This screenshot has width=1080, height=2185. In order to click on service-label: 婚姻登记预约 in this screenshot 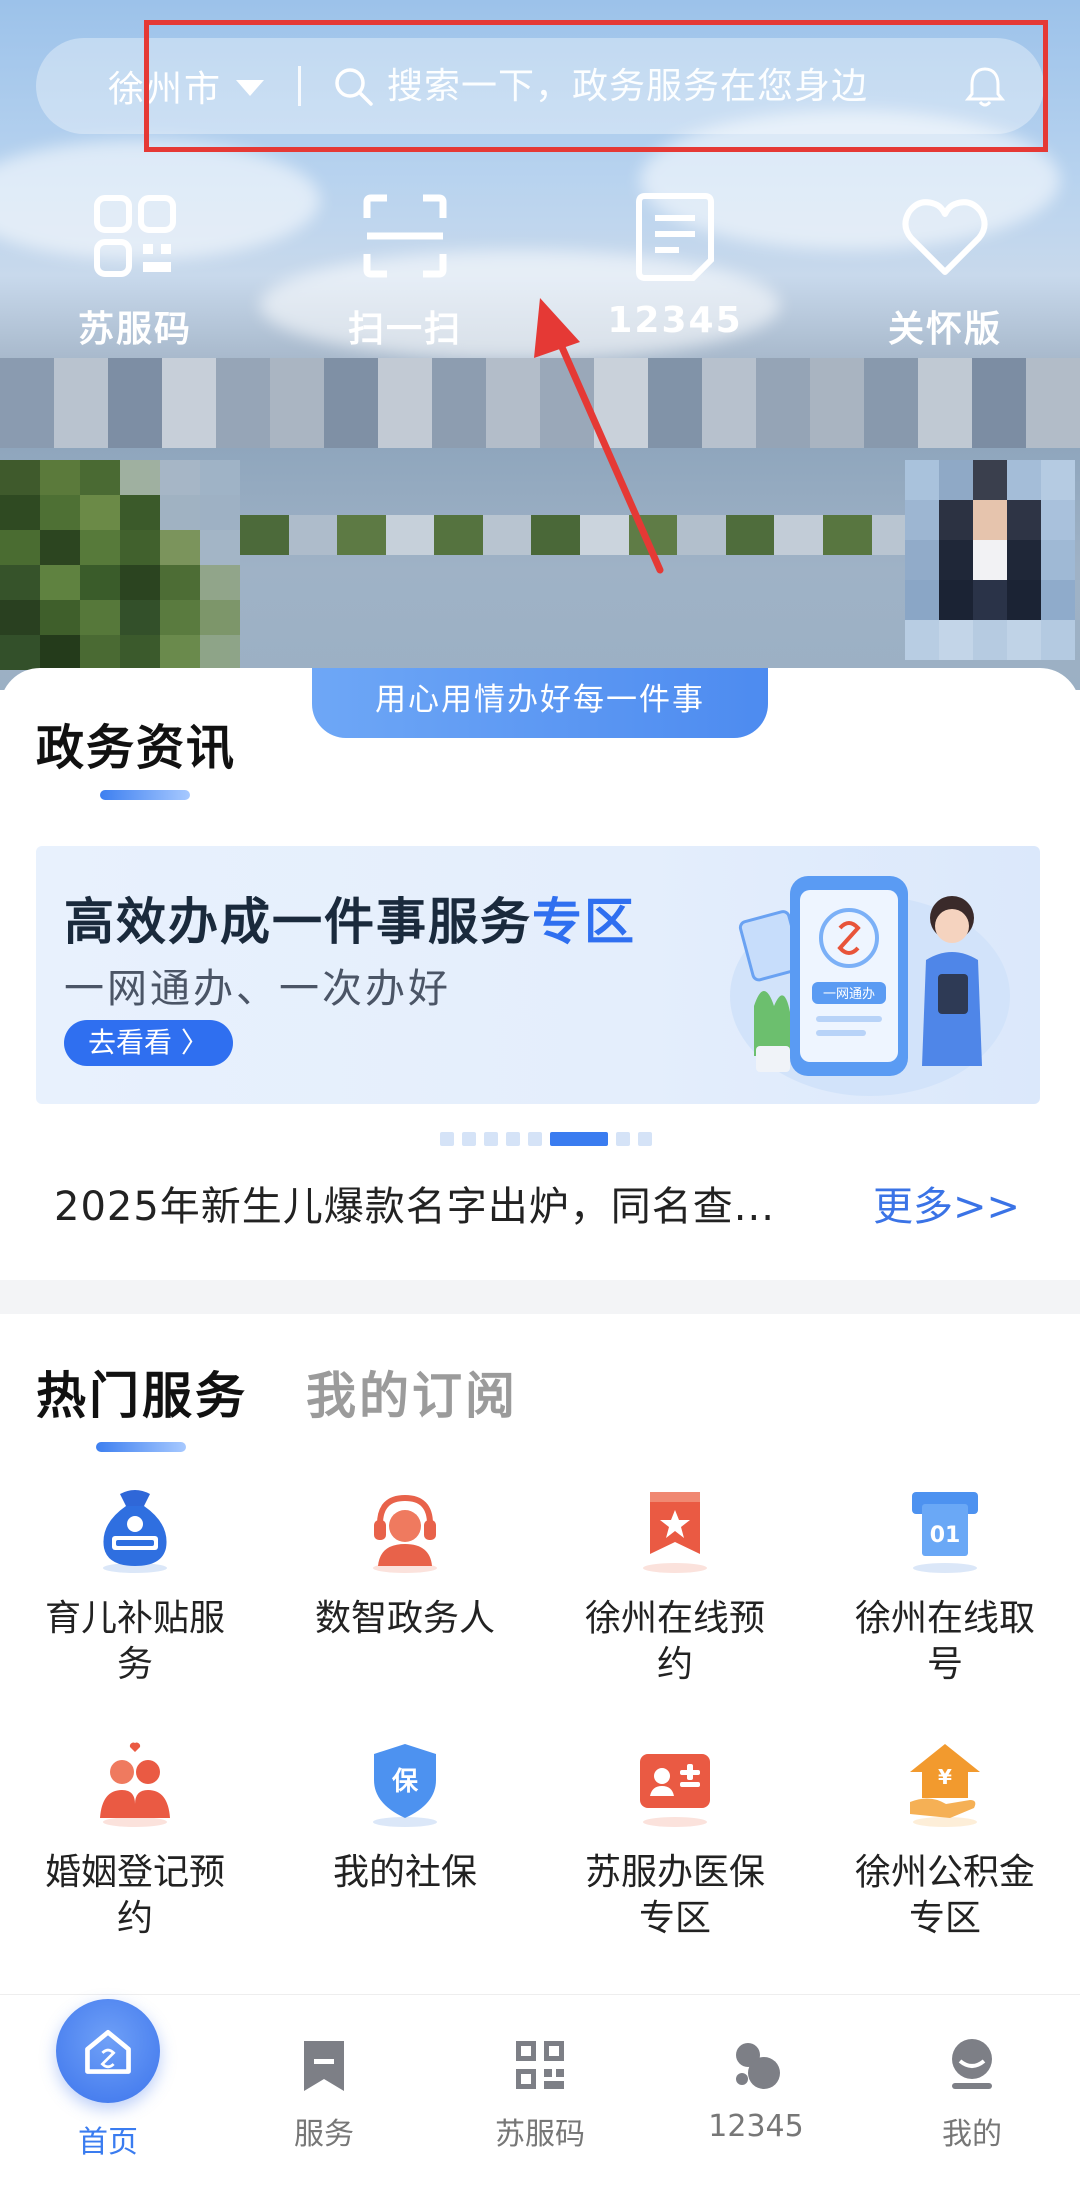, I will do `click(134, 1895)`.